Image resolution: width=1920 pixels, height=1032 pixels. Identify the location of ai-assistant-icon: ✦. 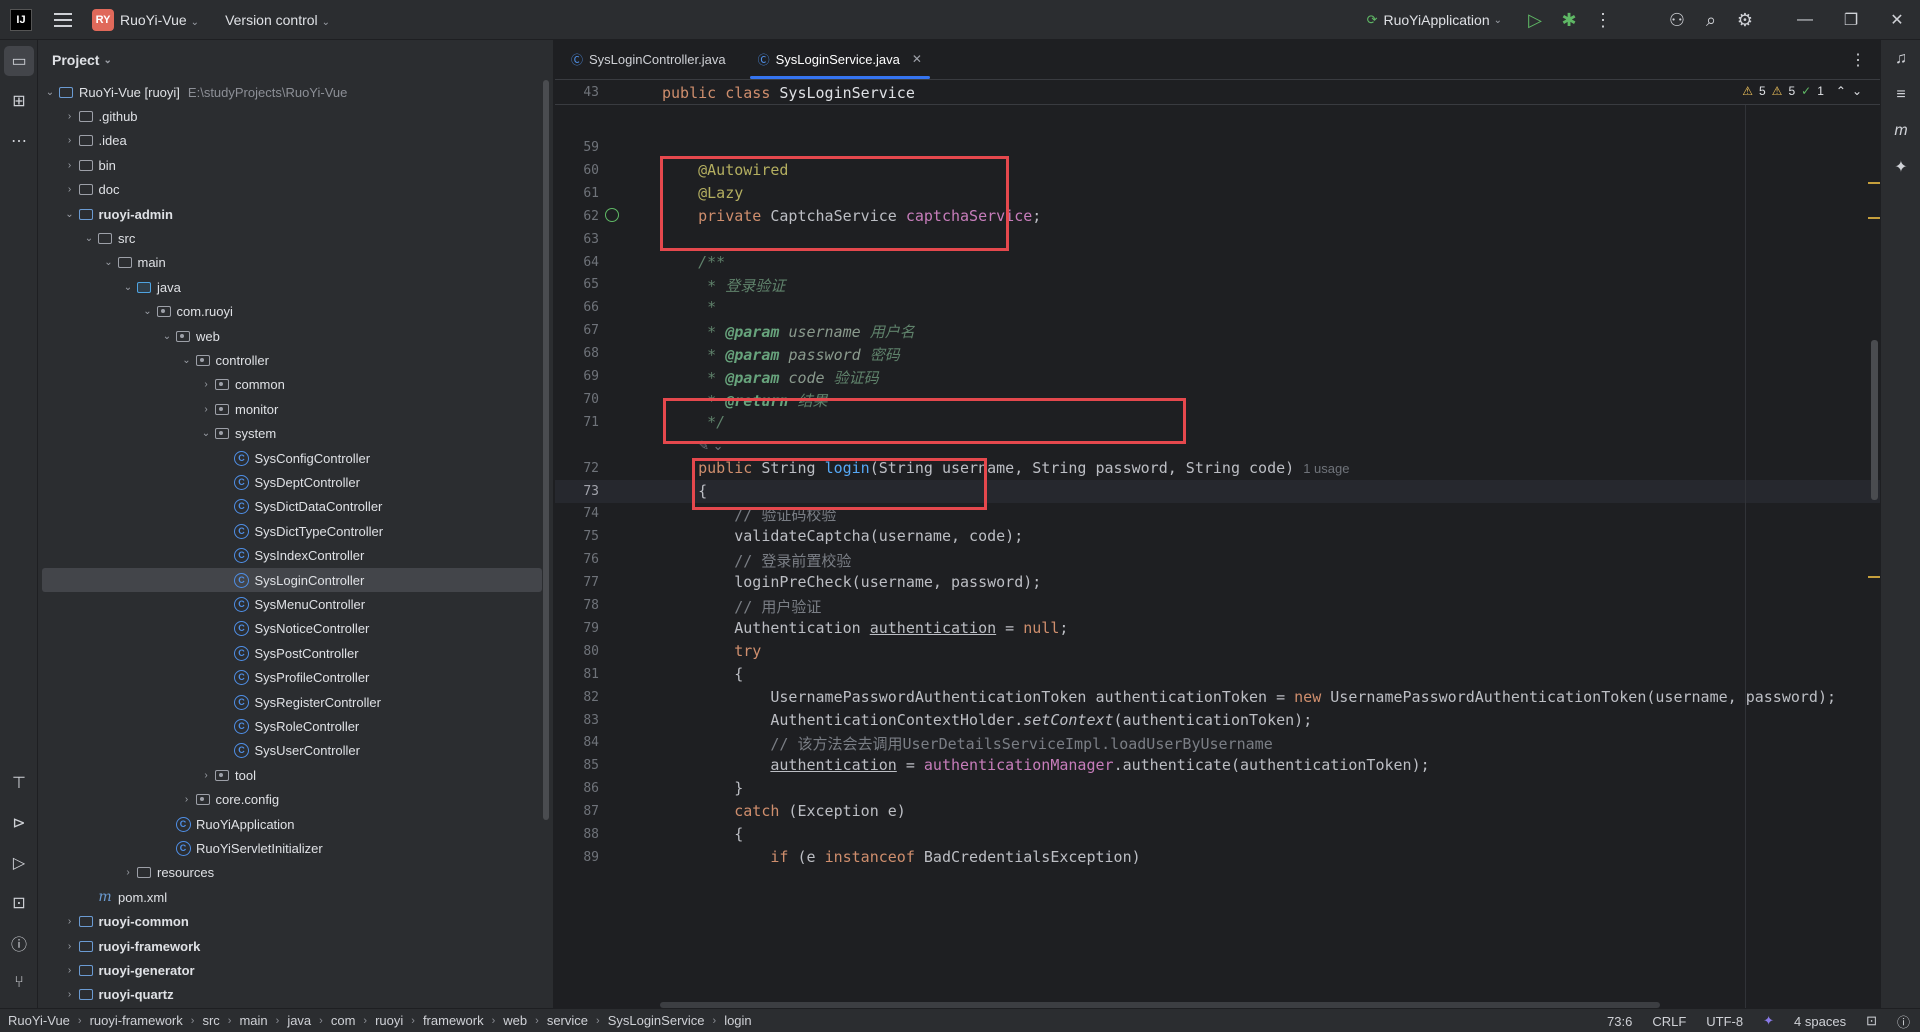
(1901, 167).